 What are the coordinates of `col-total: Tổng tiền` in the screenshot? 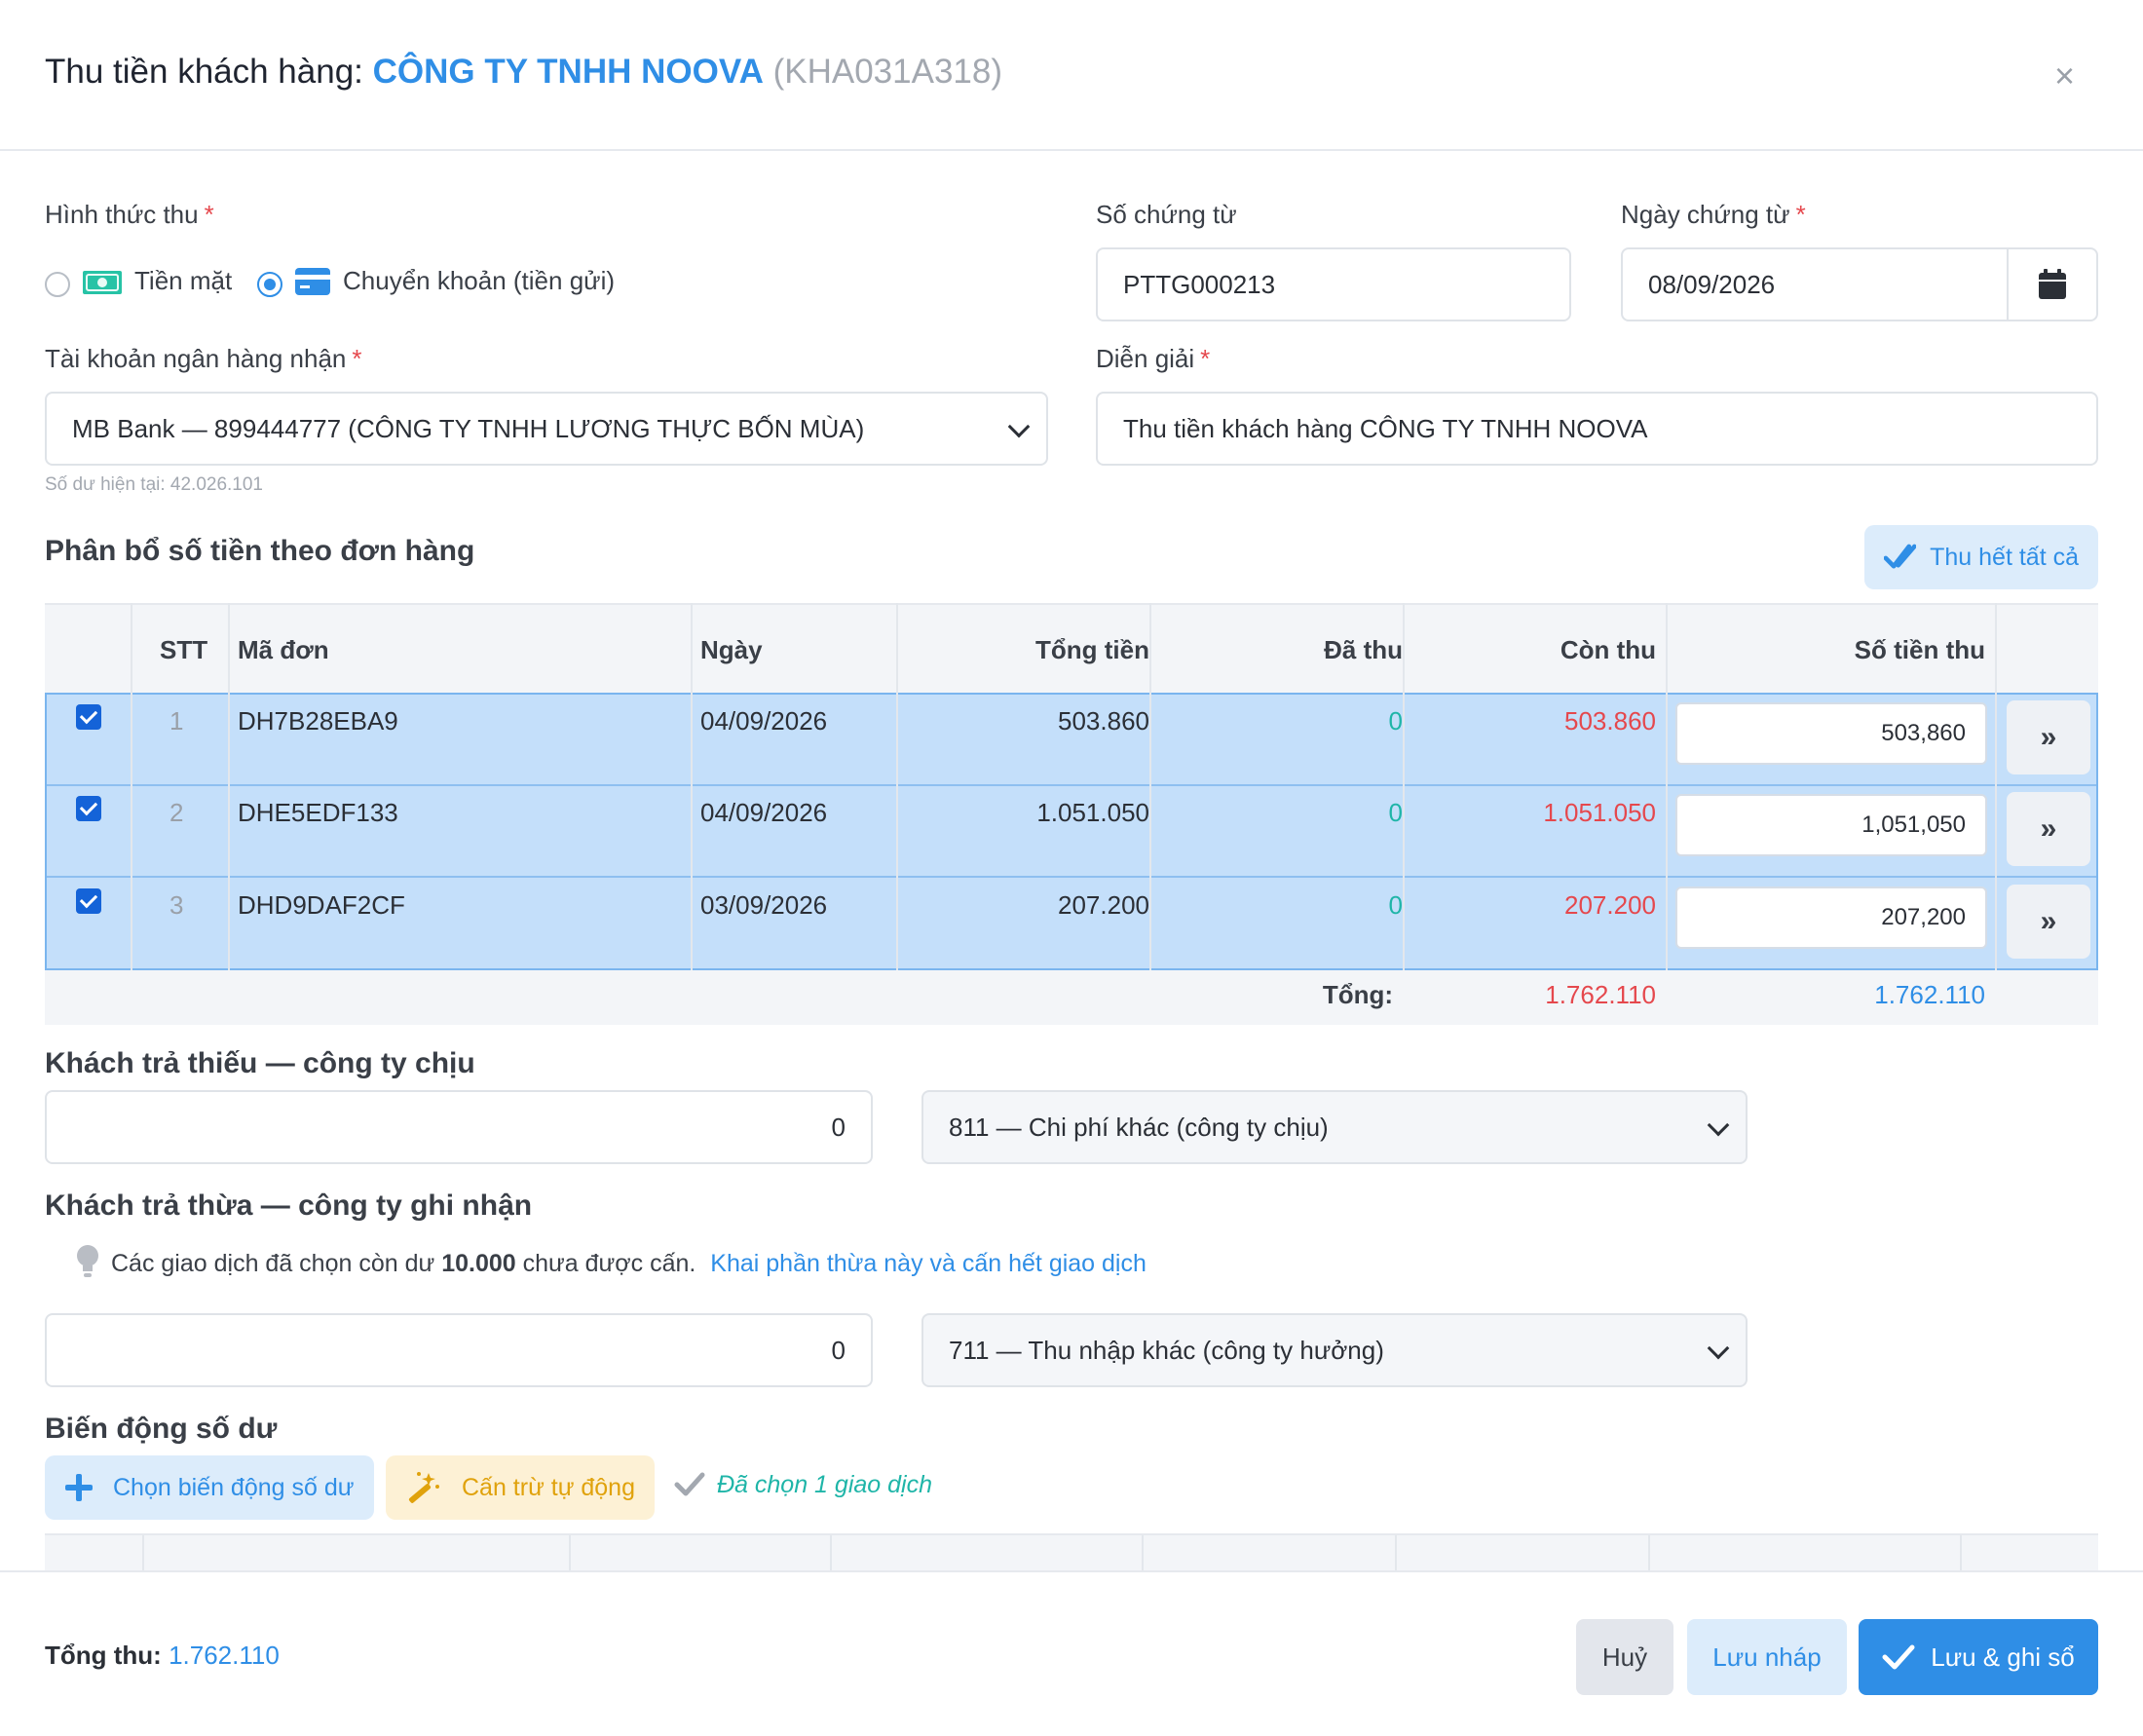 It's located at (1092, 649).